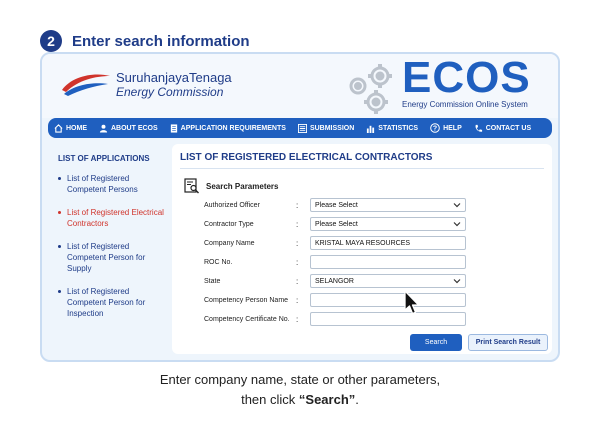 This screenshot has width=600, height=446. I want to click on field-row-competency-certificate-no: Competency Certificate No. :, so click(335, 319).